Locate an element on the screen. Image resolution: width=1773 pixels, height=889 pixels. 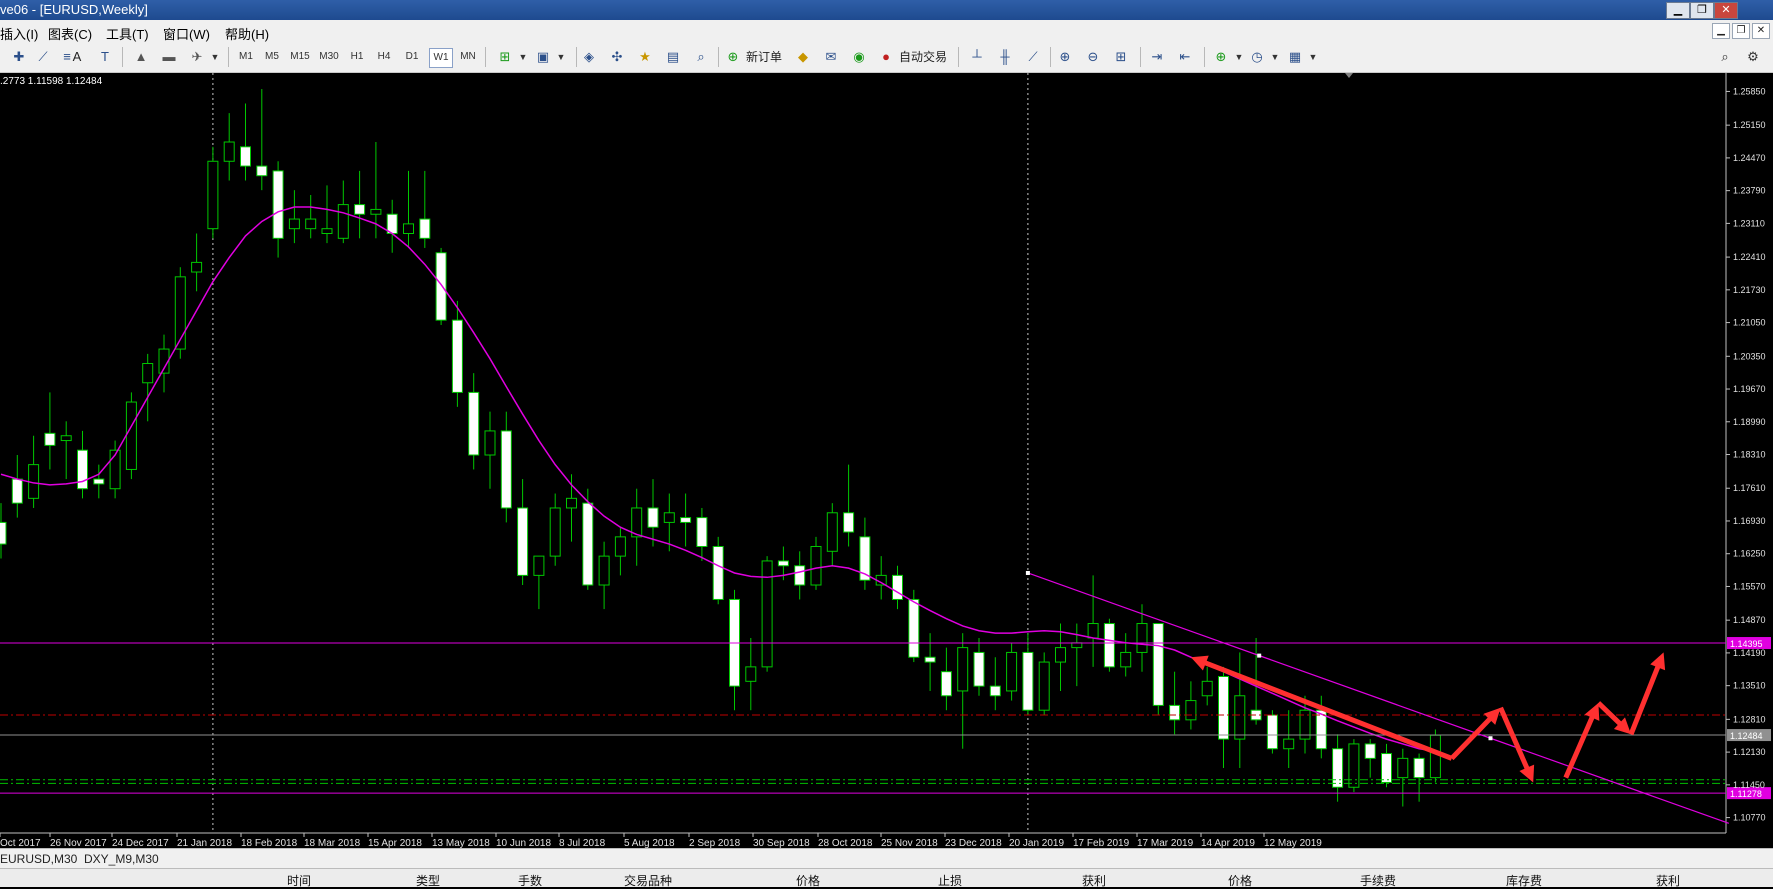
new-chart-icon: ⊞ is located at coordinates (505, 57).